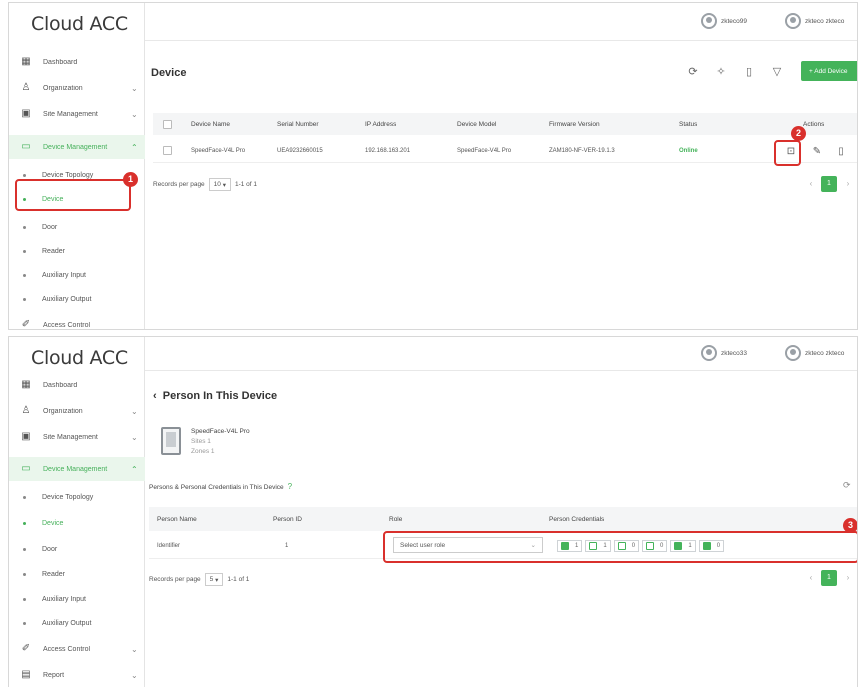 The image size is (858, 687). Describe the element at coordinates (218, 150) in the screenshot. I see `device-name-cell: SpeedFace-V4L Pro` at that location.